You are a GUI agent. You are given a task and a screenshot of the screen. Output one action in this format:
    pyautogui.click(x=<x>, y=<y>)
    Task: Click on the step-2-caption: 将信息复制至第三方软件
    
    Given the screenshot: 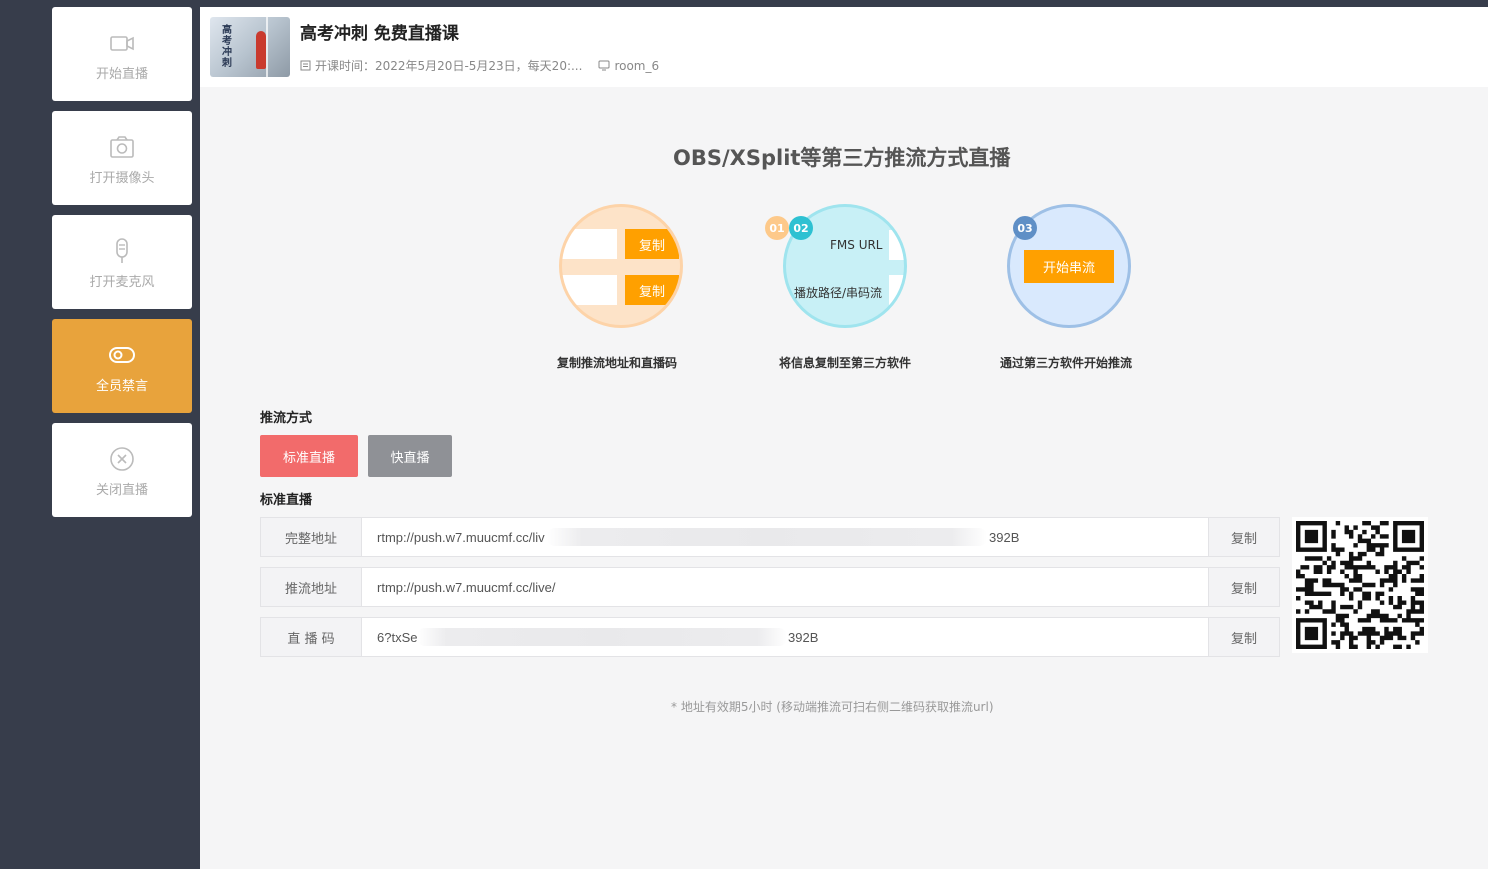 What is the action you would take?
    pyautogui.click(x=845, y=363)
    